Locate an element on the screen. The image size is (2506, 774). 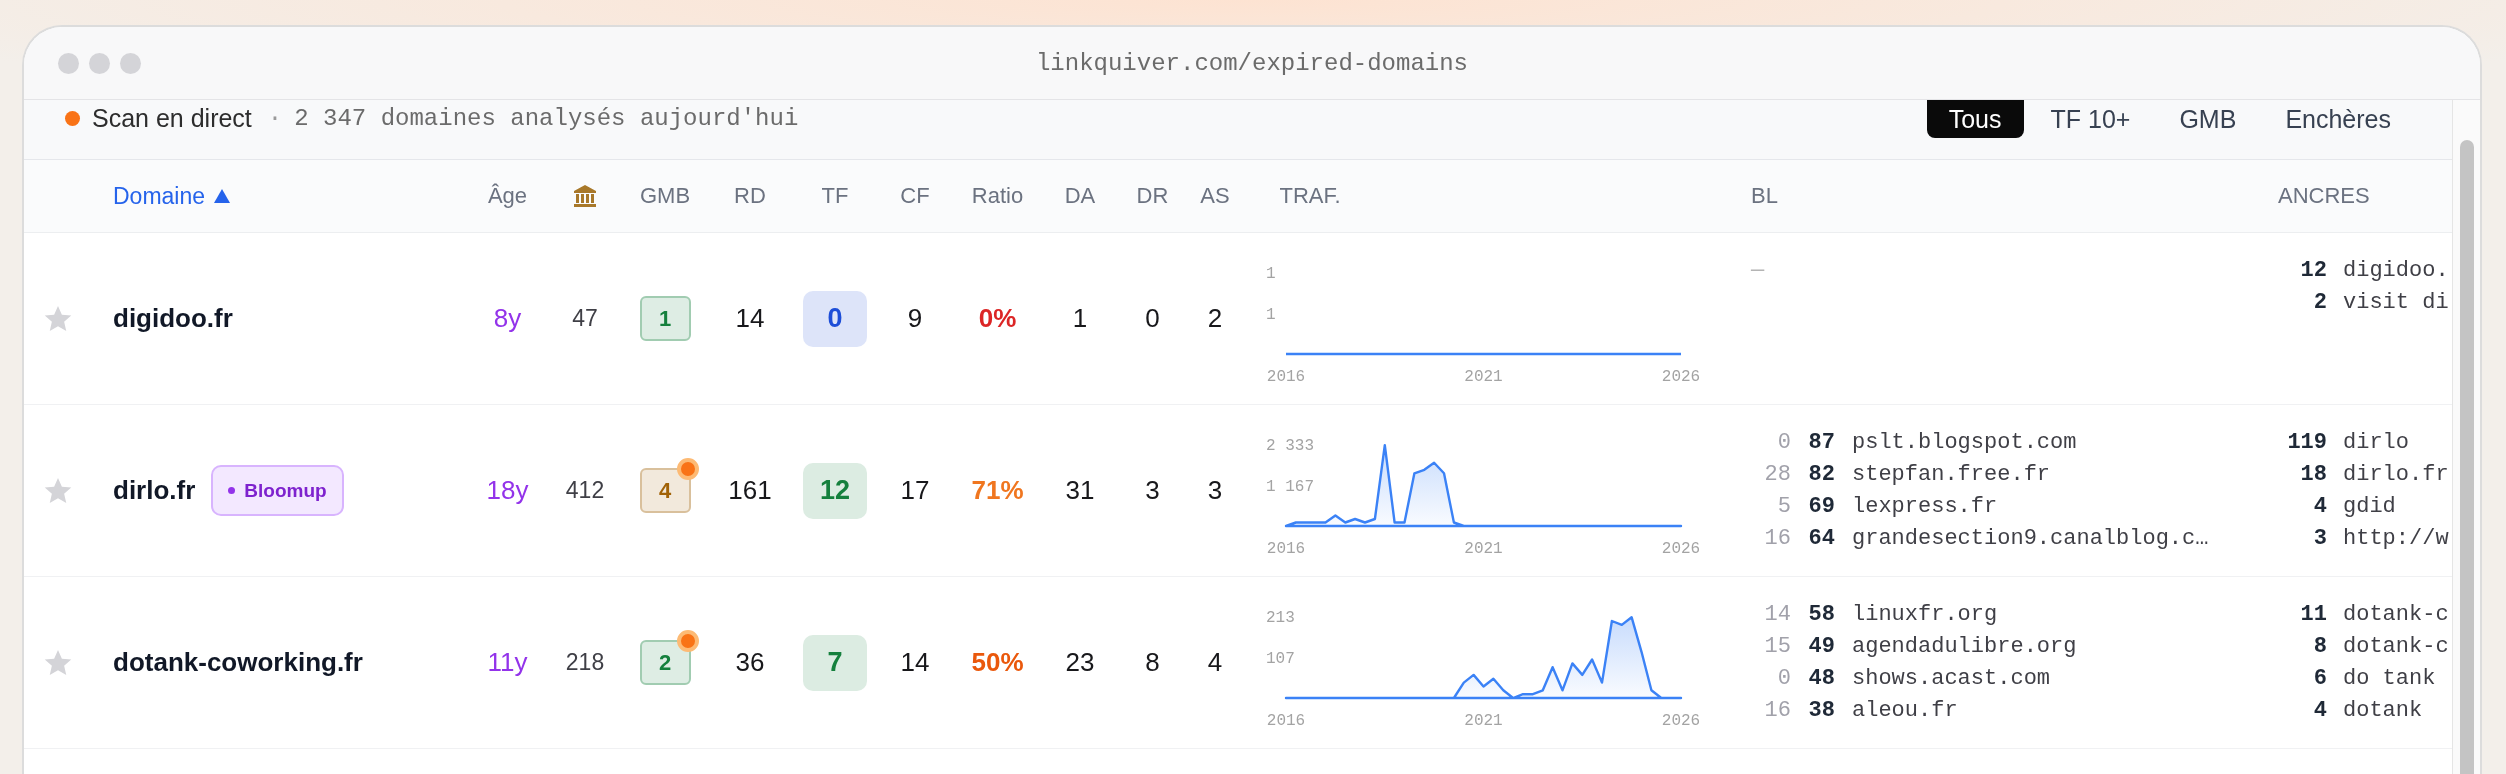
metric-value: 2 is located at coordinates (1215, 318).